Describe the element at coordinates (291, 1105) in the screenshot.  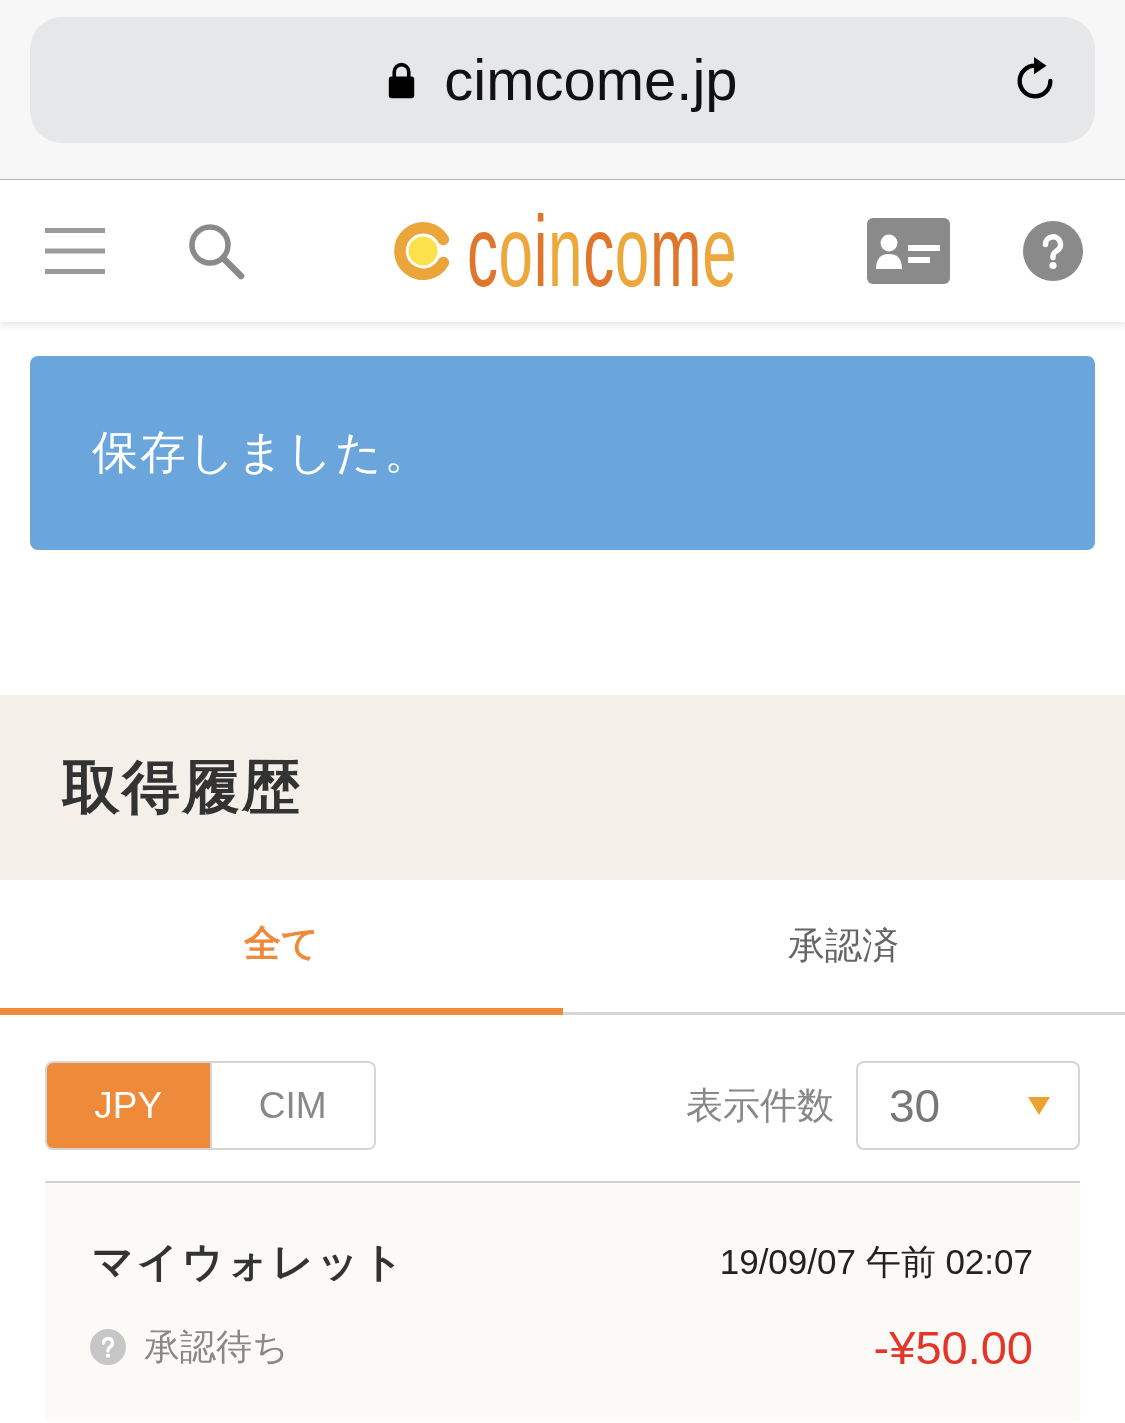
I see `currency-option: CIM` at that location.